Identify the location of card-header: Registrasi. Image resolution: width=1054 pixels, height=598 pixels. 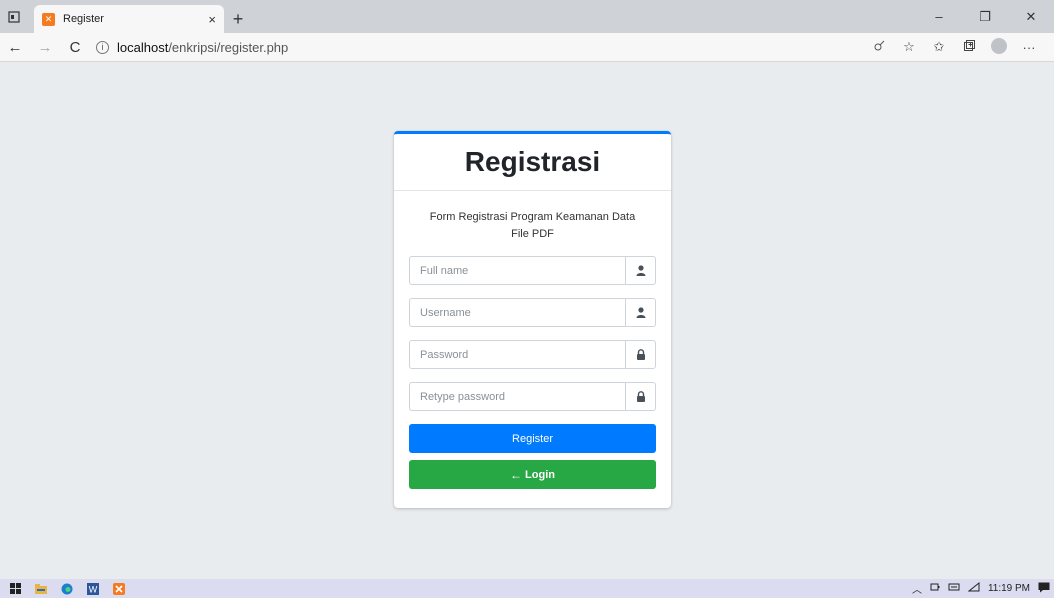
(532, 162).